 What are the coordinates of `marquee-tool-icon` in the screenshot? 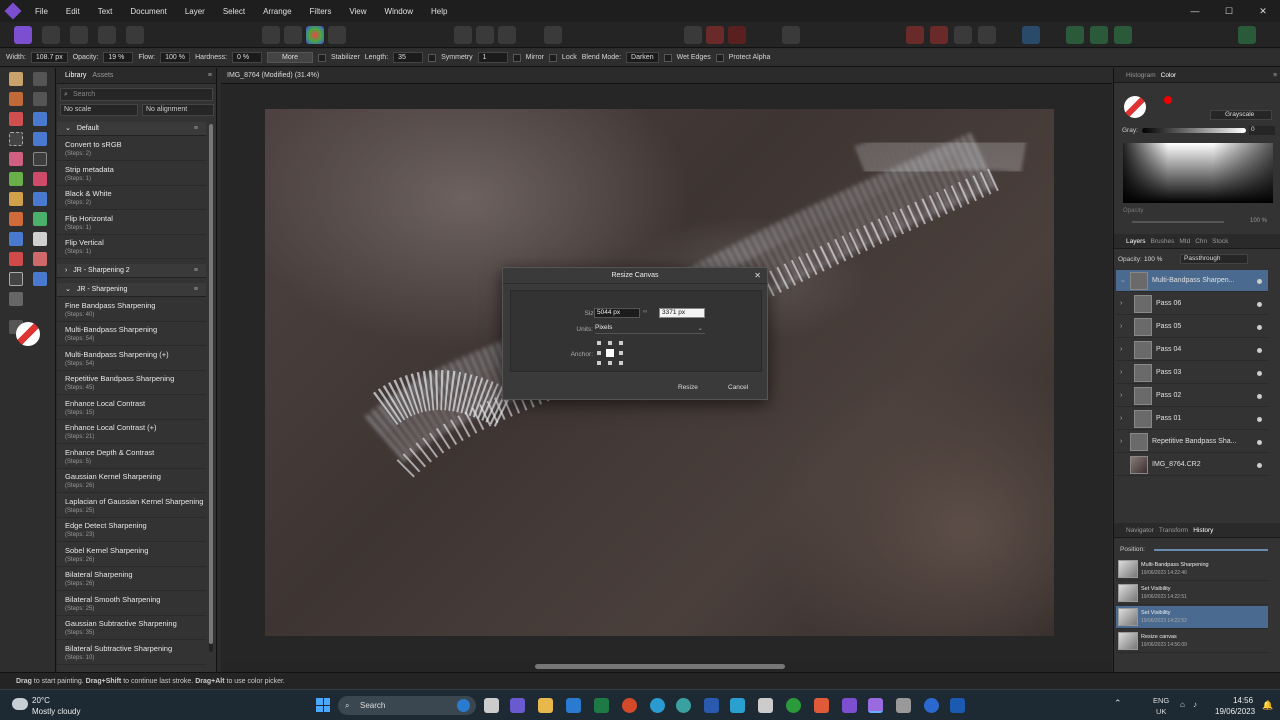 It's located at (16, 139).